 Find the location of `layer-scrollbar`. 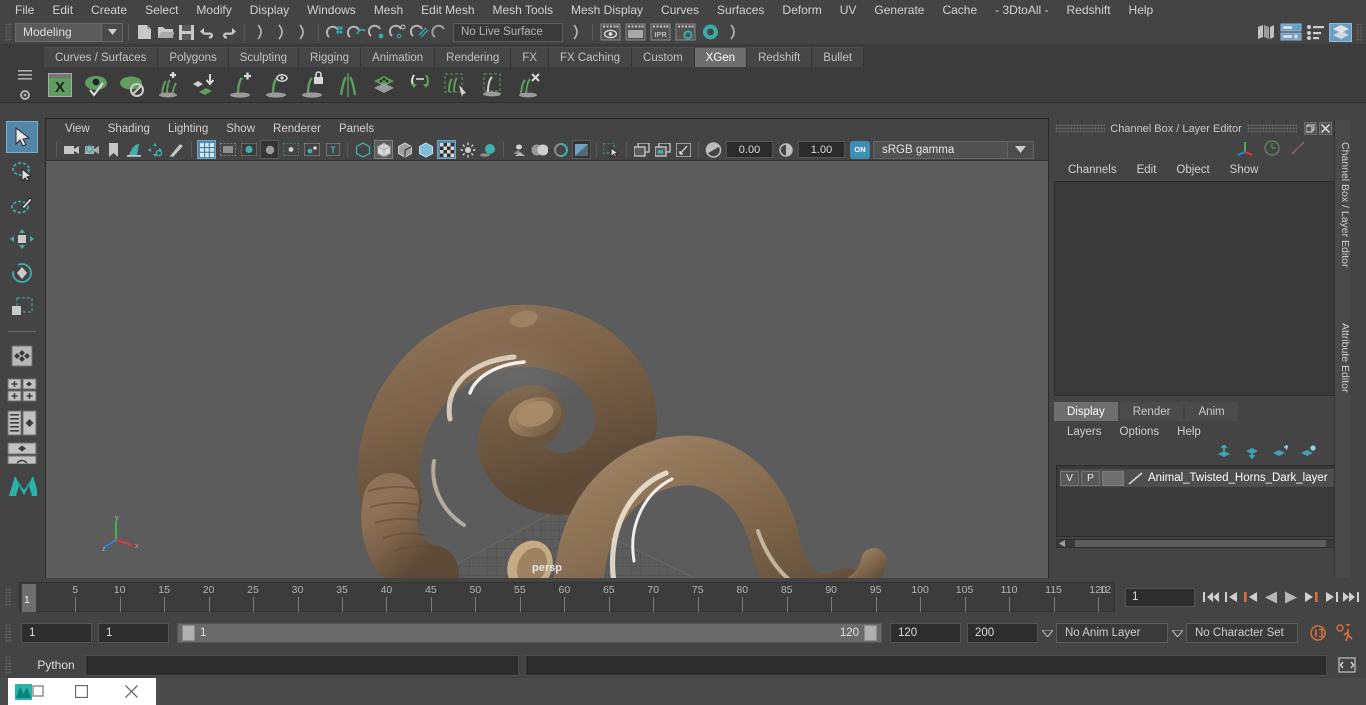

layer-scrollbar is located at coordinates (1200, 543).